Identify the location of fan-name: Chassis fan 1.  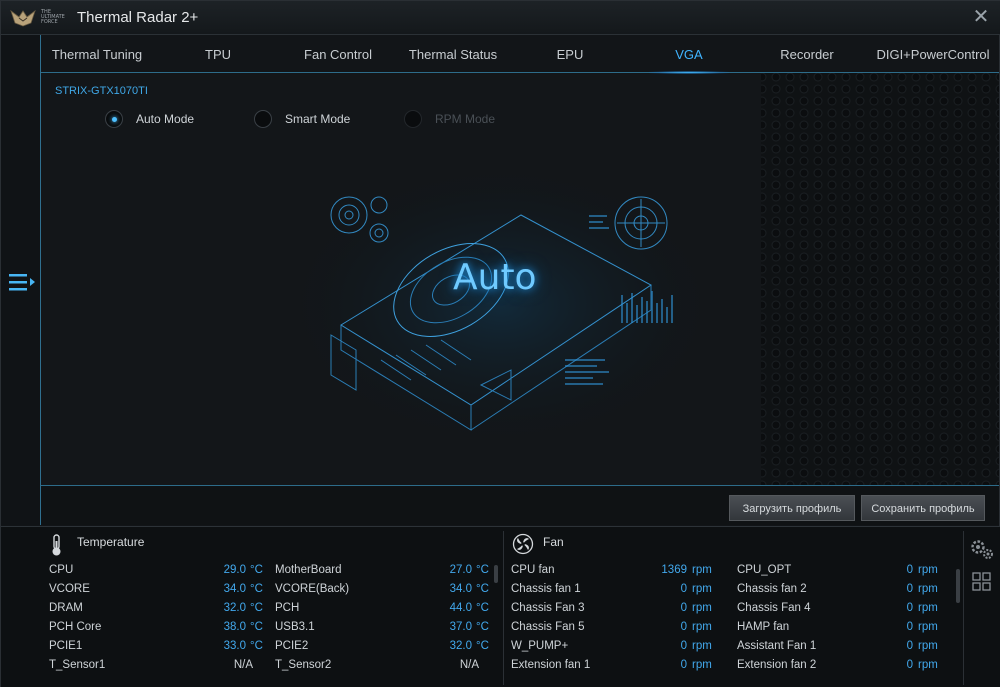
(546, 589).